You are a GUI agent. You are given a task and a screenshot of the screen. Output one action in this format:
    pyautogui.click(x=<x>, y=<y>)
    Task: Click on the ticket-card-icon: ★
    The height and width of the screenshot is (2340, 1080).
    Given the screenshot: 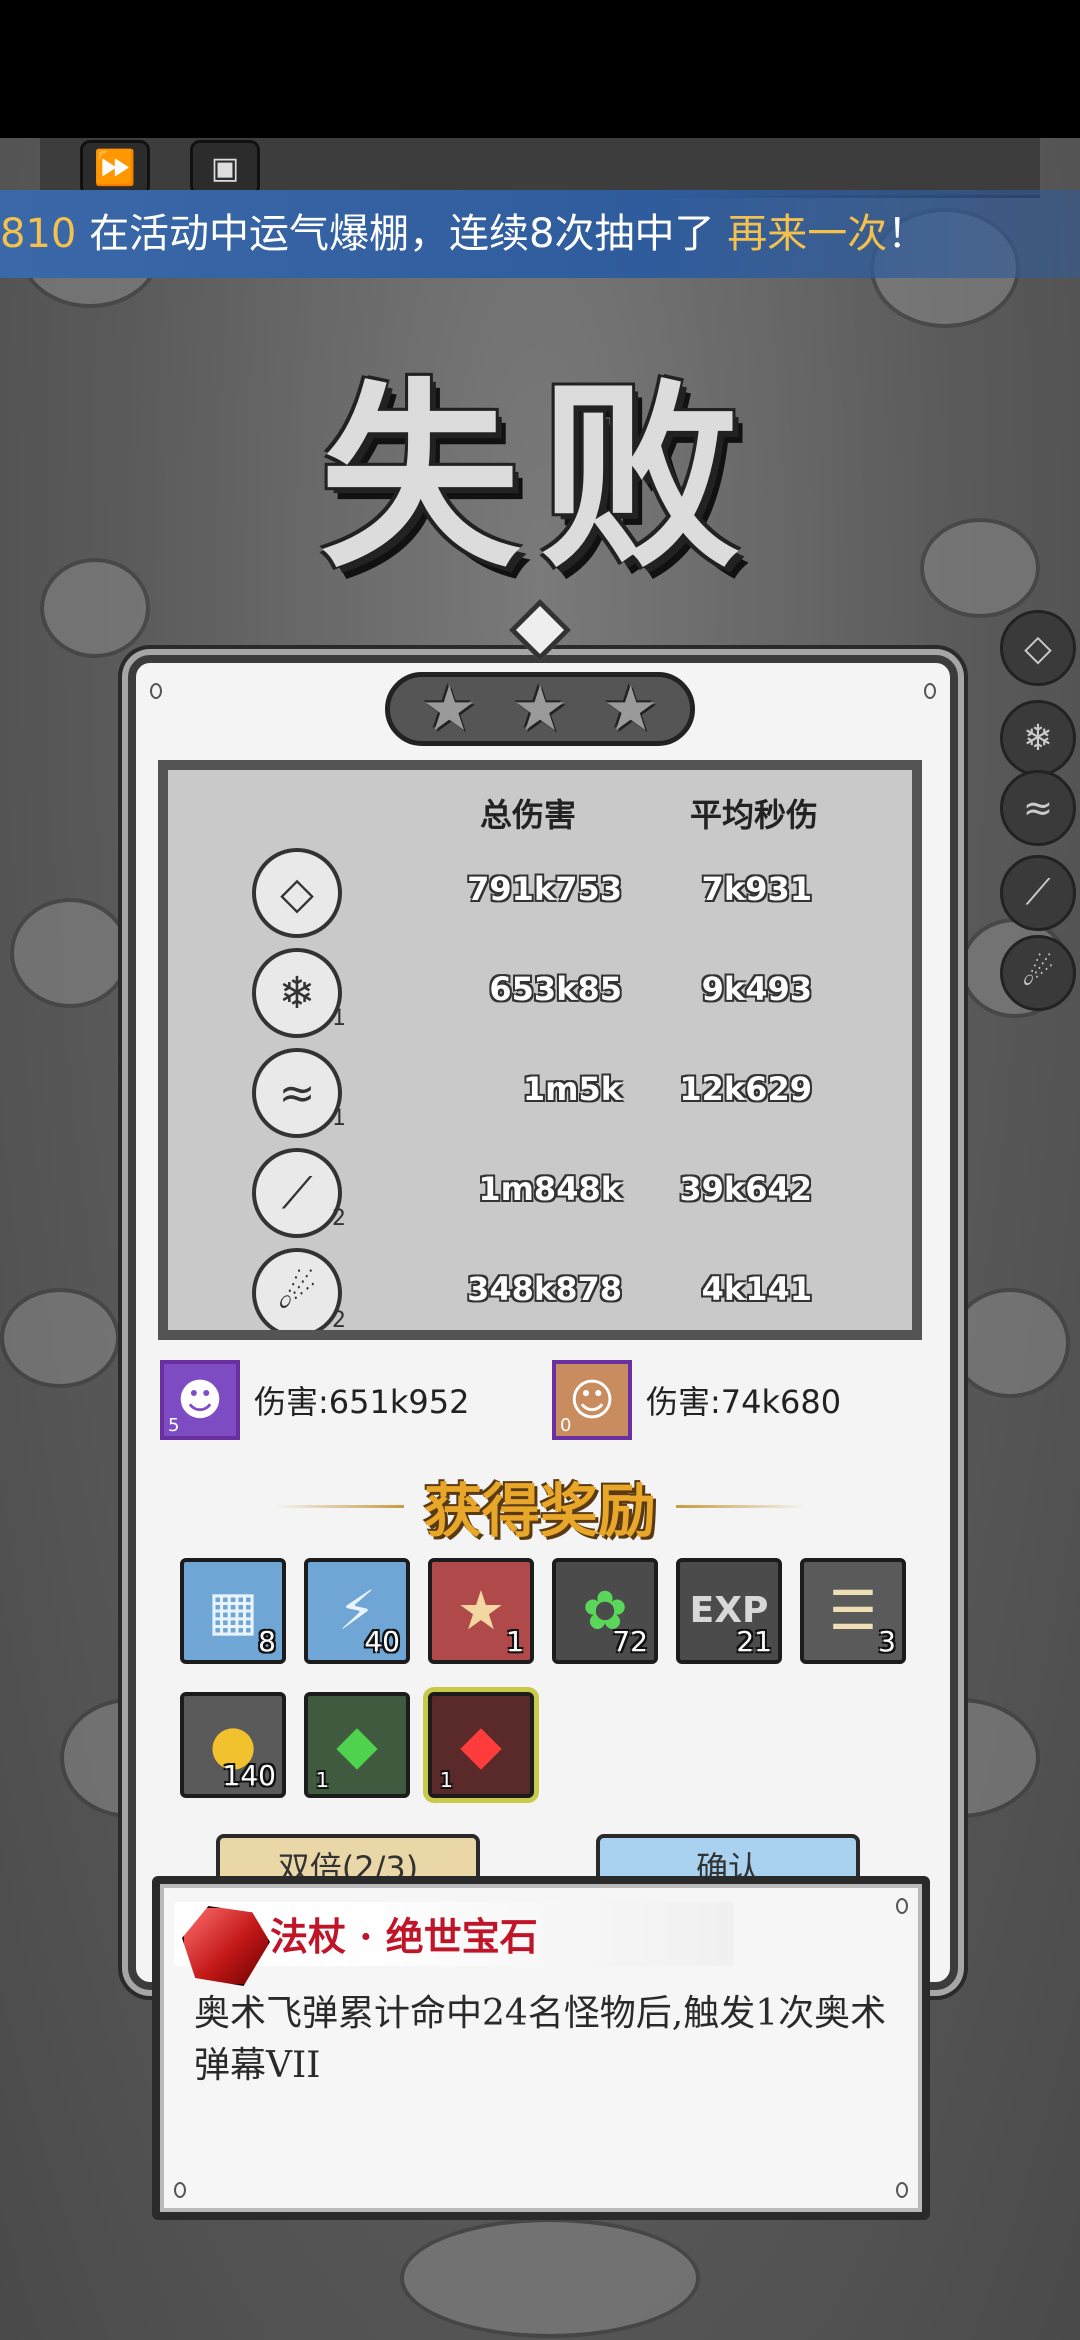 What is the action you would take?
    pyautogui.click(x=481, y=1610)
    